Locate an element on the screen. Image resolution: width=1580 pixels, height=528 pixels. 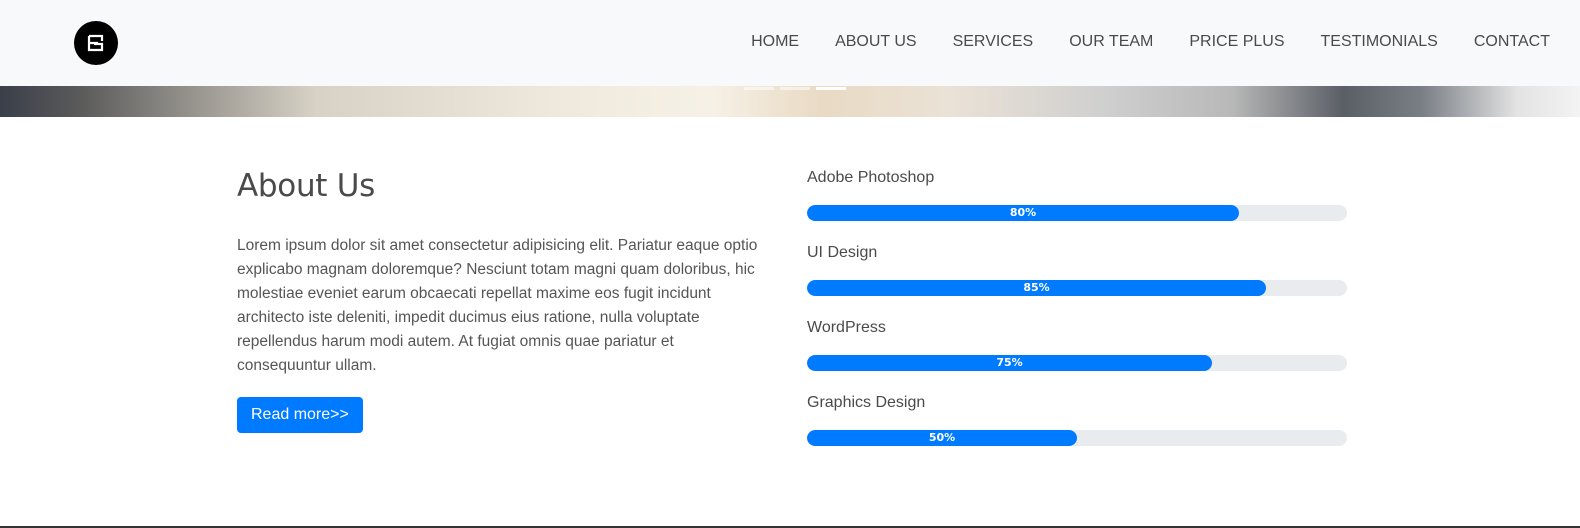
nav-link-price-plus: PRICE PLUS is located at coordinates (1236, 42).